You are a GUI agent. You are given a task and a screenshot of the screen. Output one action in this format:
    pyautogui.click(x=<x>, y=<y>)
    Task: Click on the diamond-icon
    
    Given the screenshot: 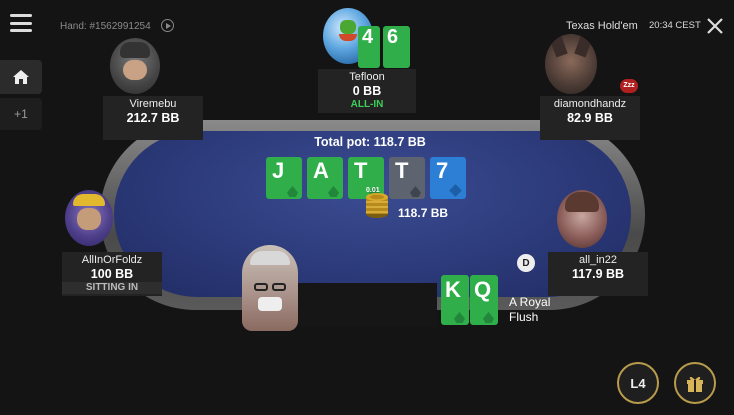 What is the action you would take?
    pyautogui.click(x=455, y=190)
    